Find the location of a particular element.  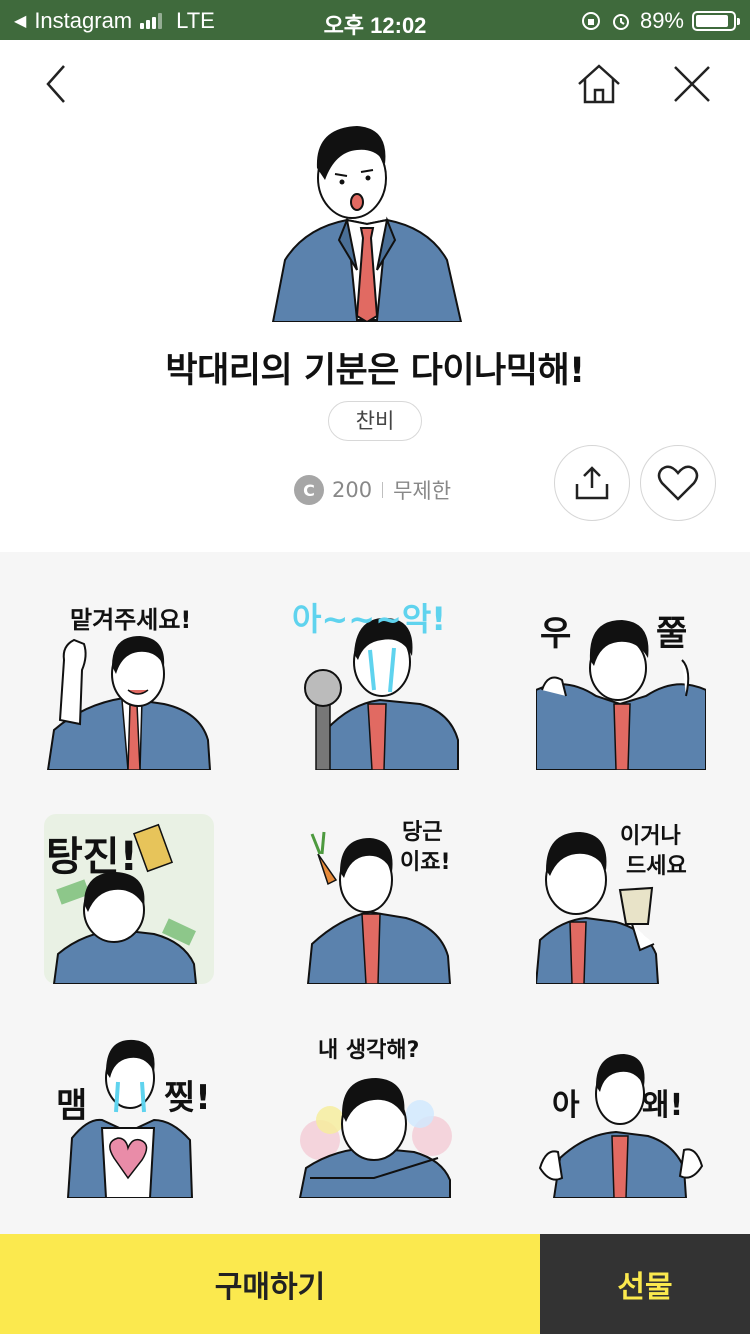

sticker-4: 탕진! is located at coordinates (129, 899).